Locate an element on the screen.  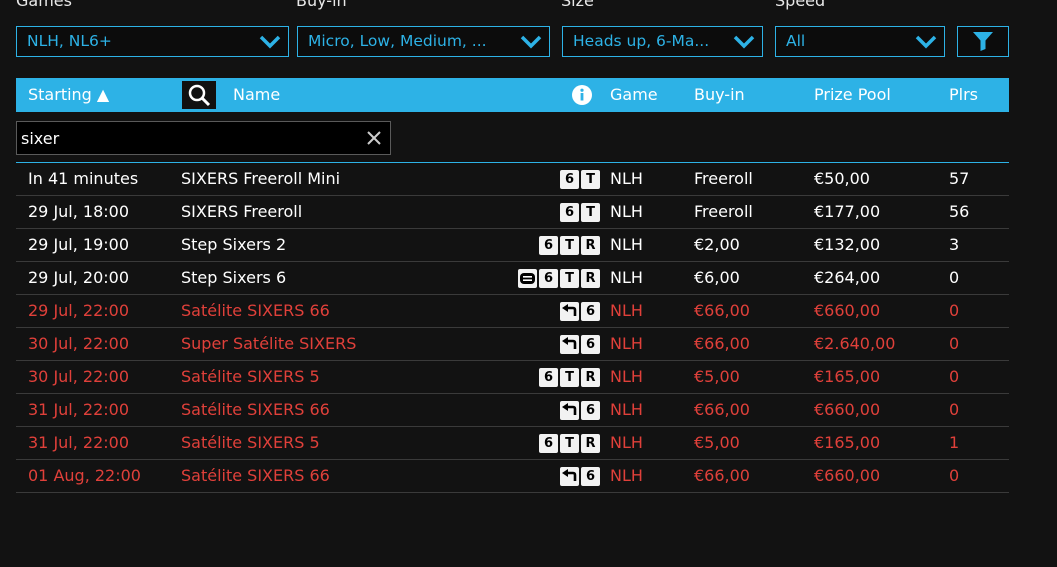
prize-pool-cell: €2.640,00 is located at coordinates (855, 343).